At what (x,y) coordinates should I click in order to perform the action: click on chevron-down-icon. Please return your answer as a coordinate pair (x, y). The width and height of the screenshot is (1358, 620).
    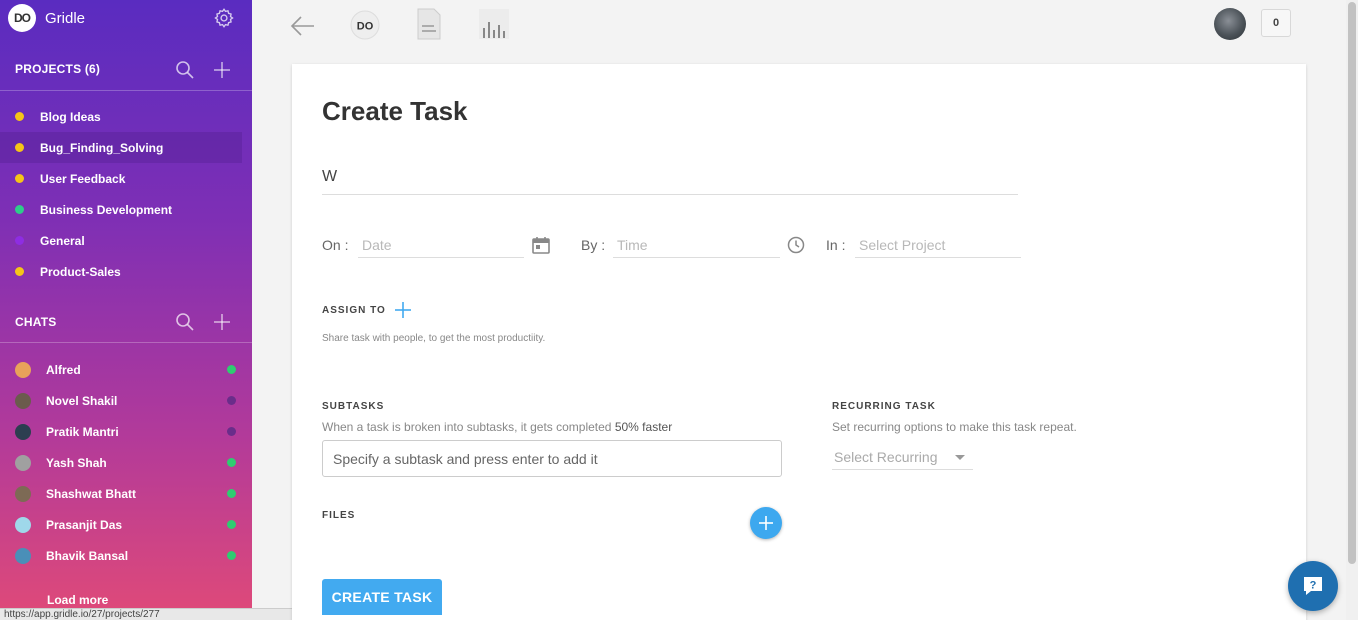
    Looking at the image, I should click on (960, 457).